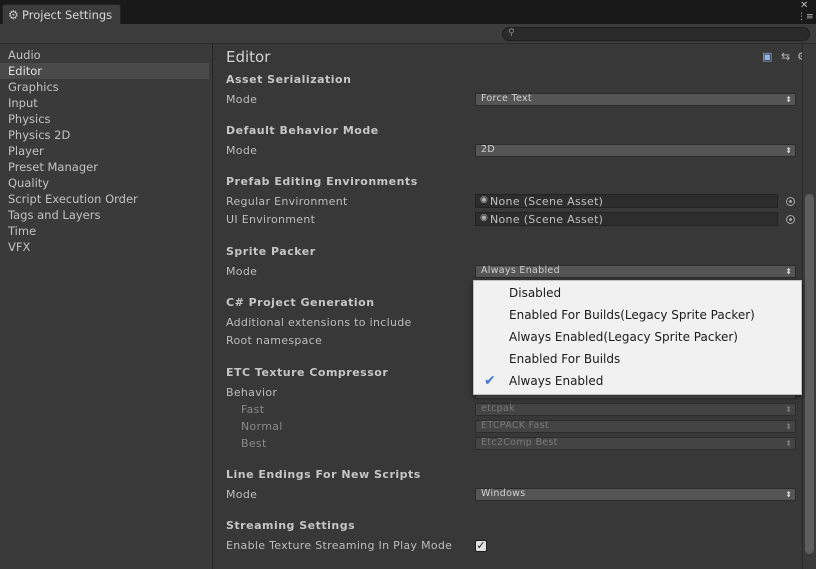 The image size is (816, 569). What do you see at coordinates (809, 374) in the screenshot?
I see `scrollbar-thumb` at bounding box center [809, 374].